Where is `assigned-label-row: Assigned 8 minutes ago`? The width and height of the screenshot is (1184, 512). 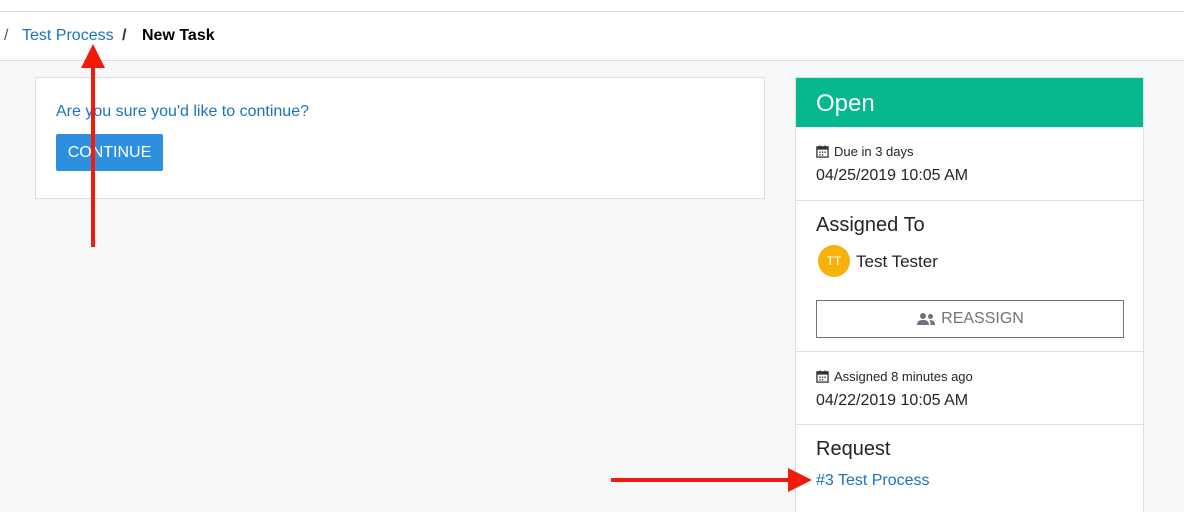
assigned-label-row: Assigned 8 minutes ago is located at coordinates (894, 376).